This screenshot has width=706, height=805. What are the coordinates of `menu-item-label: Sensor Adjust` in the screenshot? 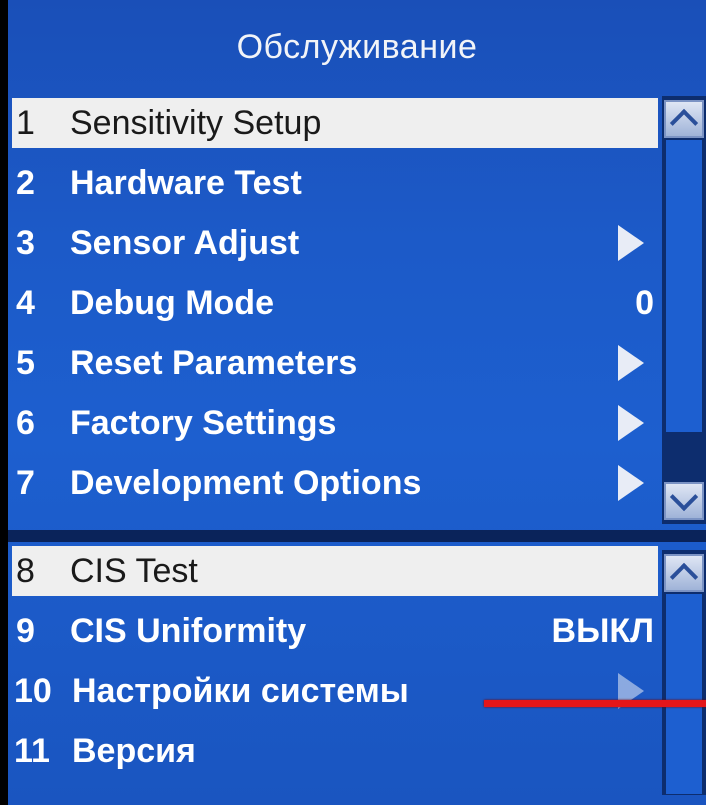 It's located at (185, 242).